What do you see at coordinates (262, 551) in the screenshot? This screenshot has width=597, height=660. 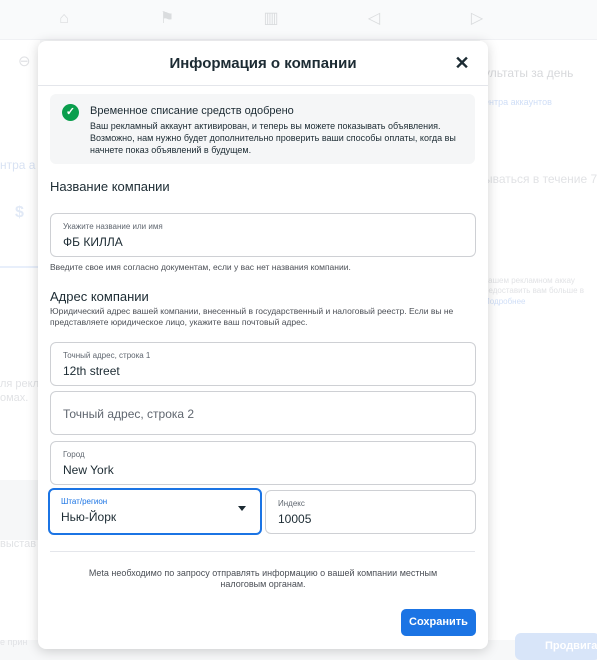 I see `footer-divider` at bounding box center [262, 551].